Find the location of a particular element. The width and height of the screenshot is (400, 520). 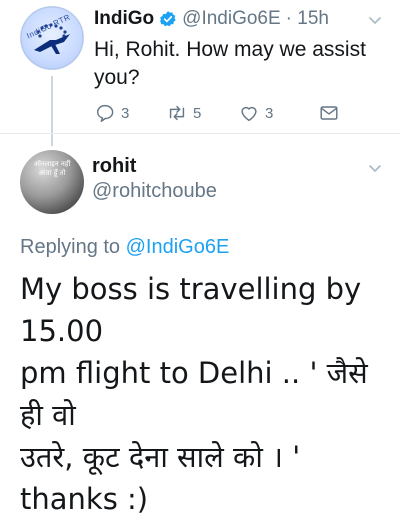

avatar-overlay-text: ऑनलाइन नहीं आता हूँ तो is located at coordinates (52, 168).